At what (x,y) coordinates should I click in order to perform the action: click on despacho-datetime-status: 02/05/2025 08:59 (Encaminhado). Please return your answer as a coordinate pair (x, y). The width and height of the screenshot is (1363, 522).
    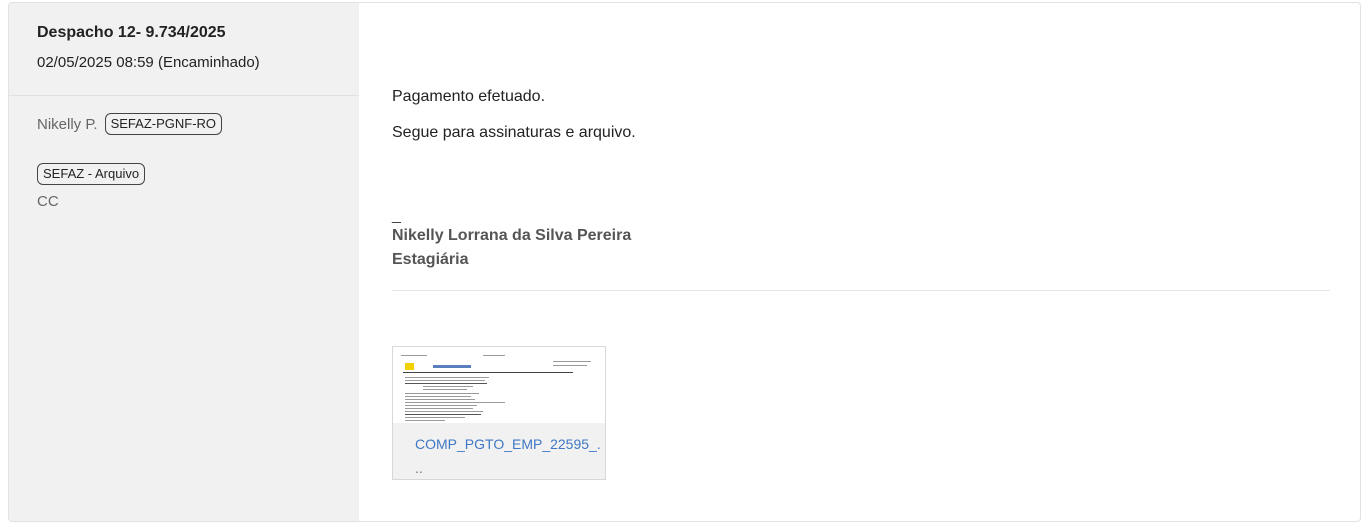
    Looking at the image, I should click on (148, 62).